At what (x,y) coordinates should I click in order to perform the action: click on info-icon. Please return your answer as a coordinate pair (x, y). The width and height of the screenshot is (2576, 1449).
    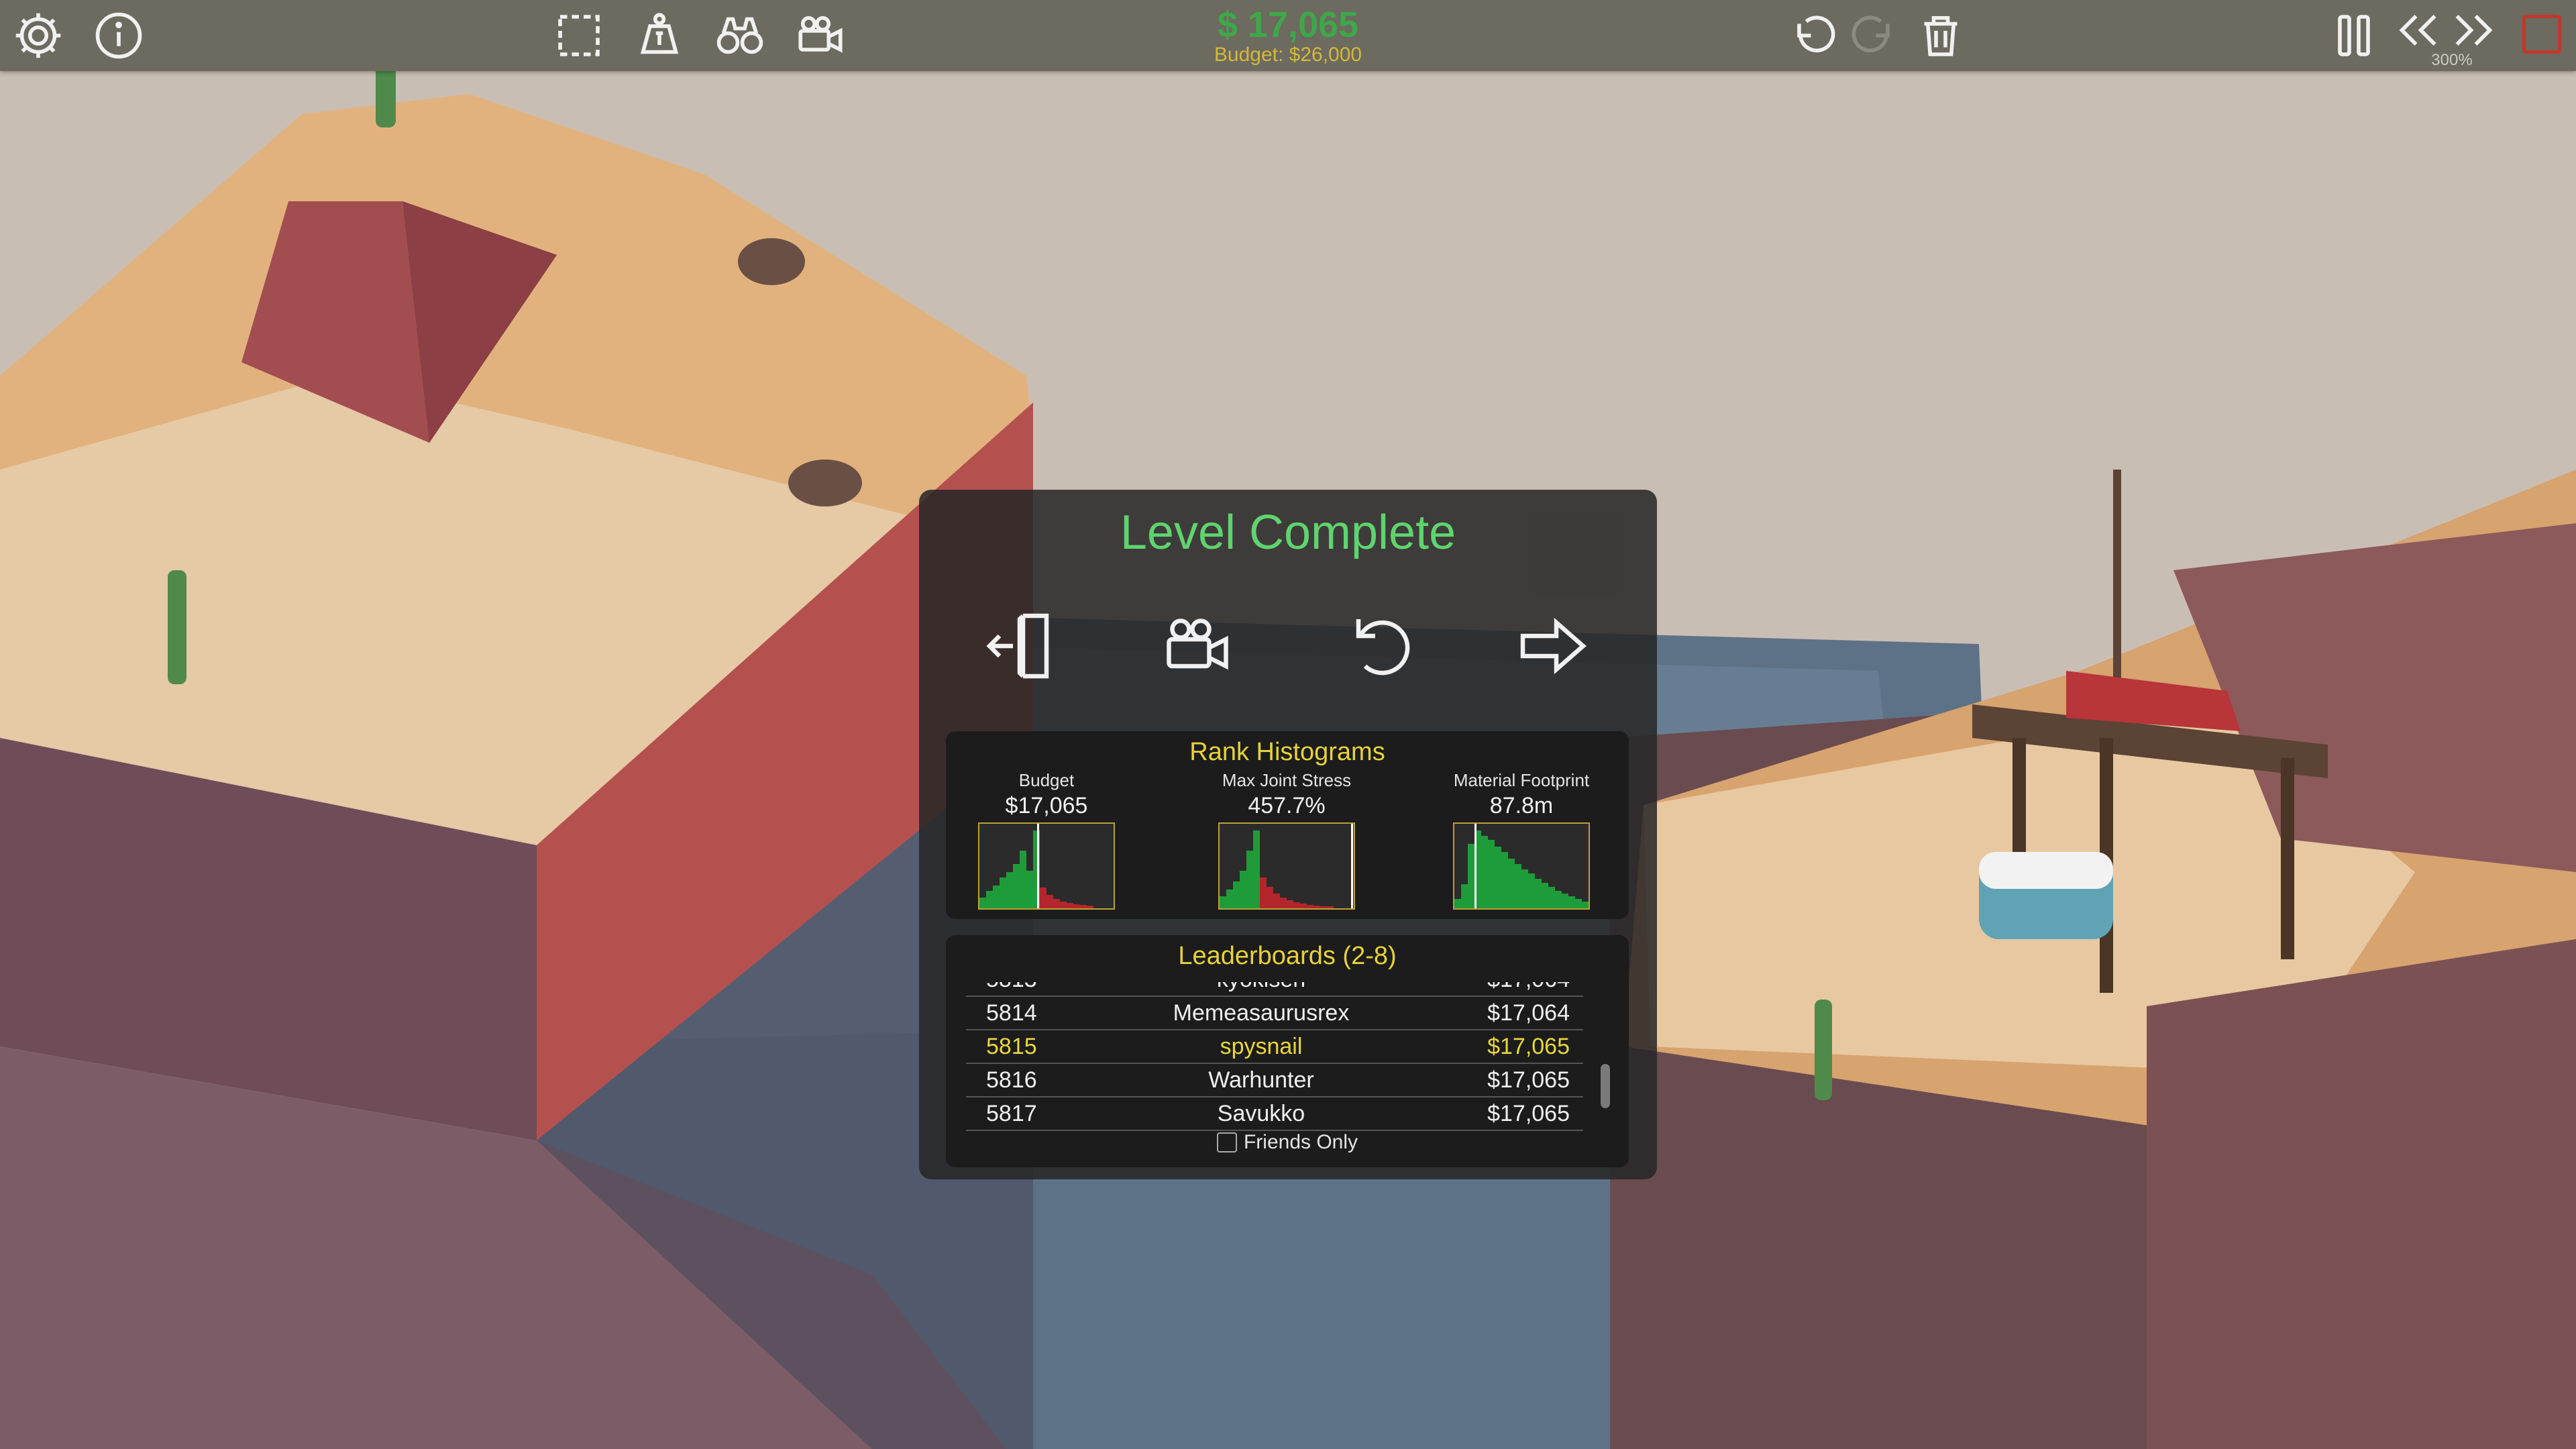
    Looking at the image, I should click on (119, 35).